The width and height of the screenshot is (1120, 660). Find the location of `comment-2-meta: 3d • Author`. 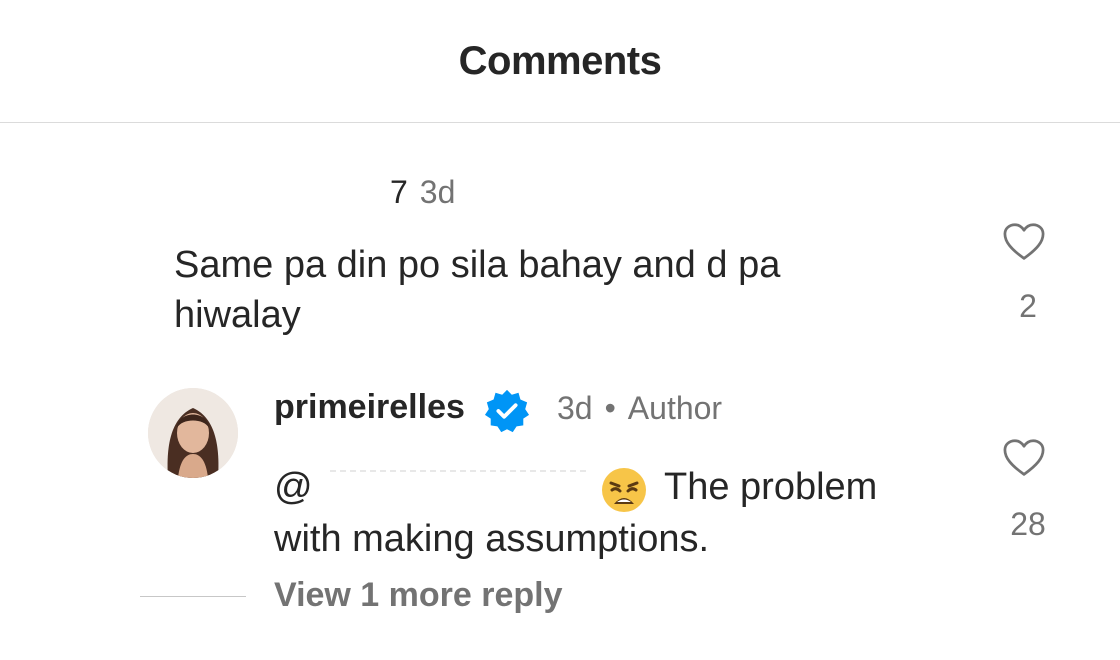

comment-2-meta: 3d • Author is located at coordinates (639, 408).